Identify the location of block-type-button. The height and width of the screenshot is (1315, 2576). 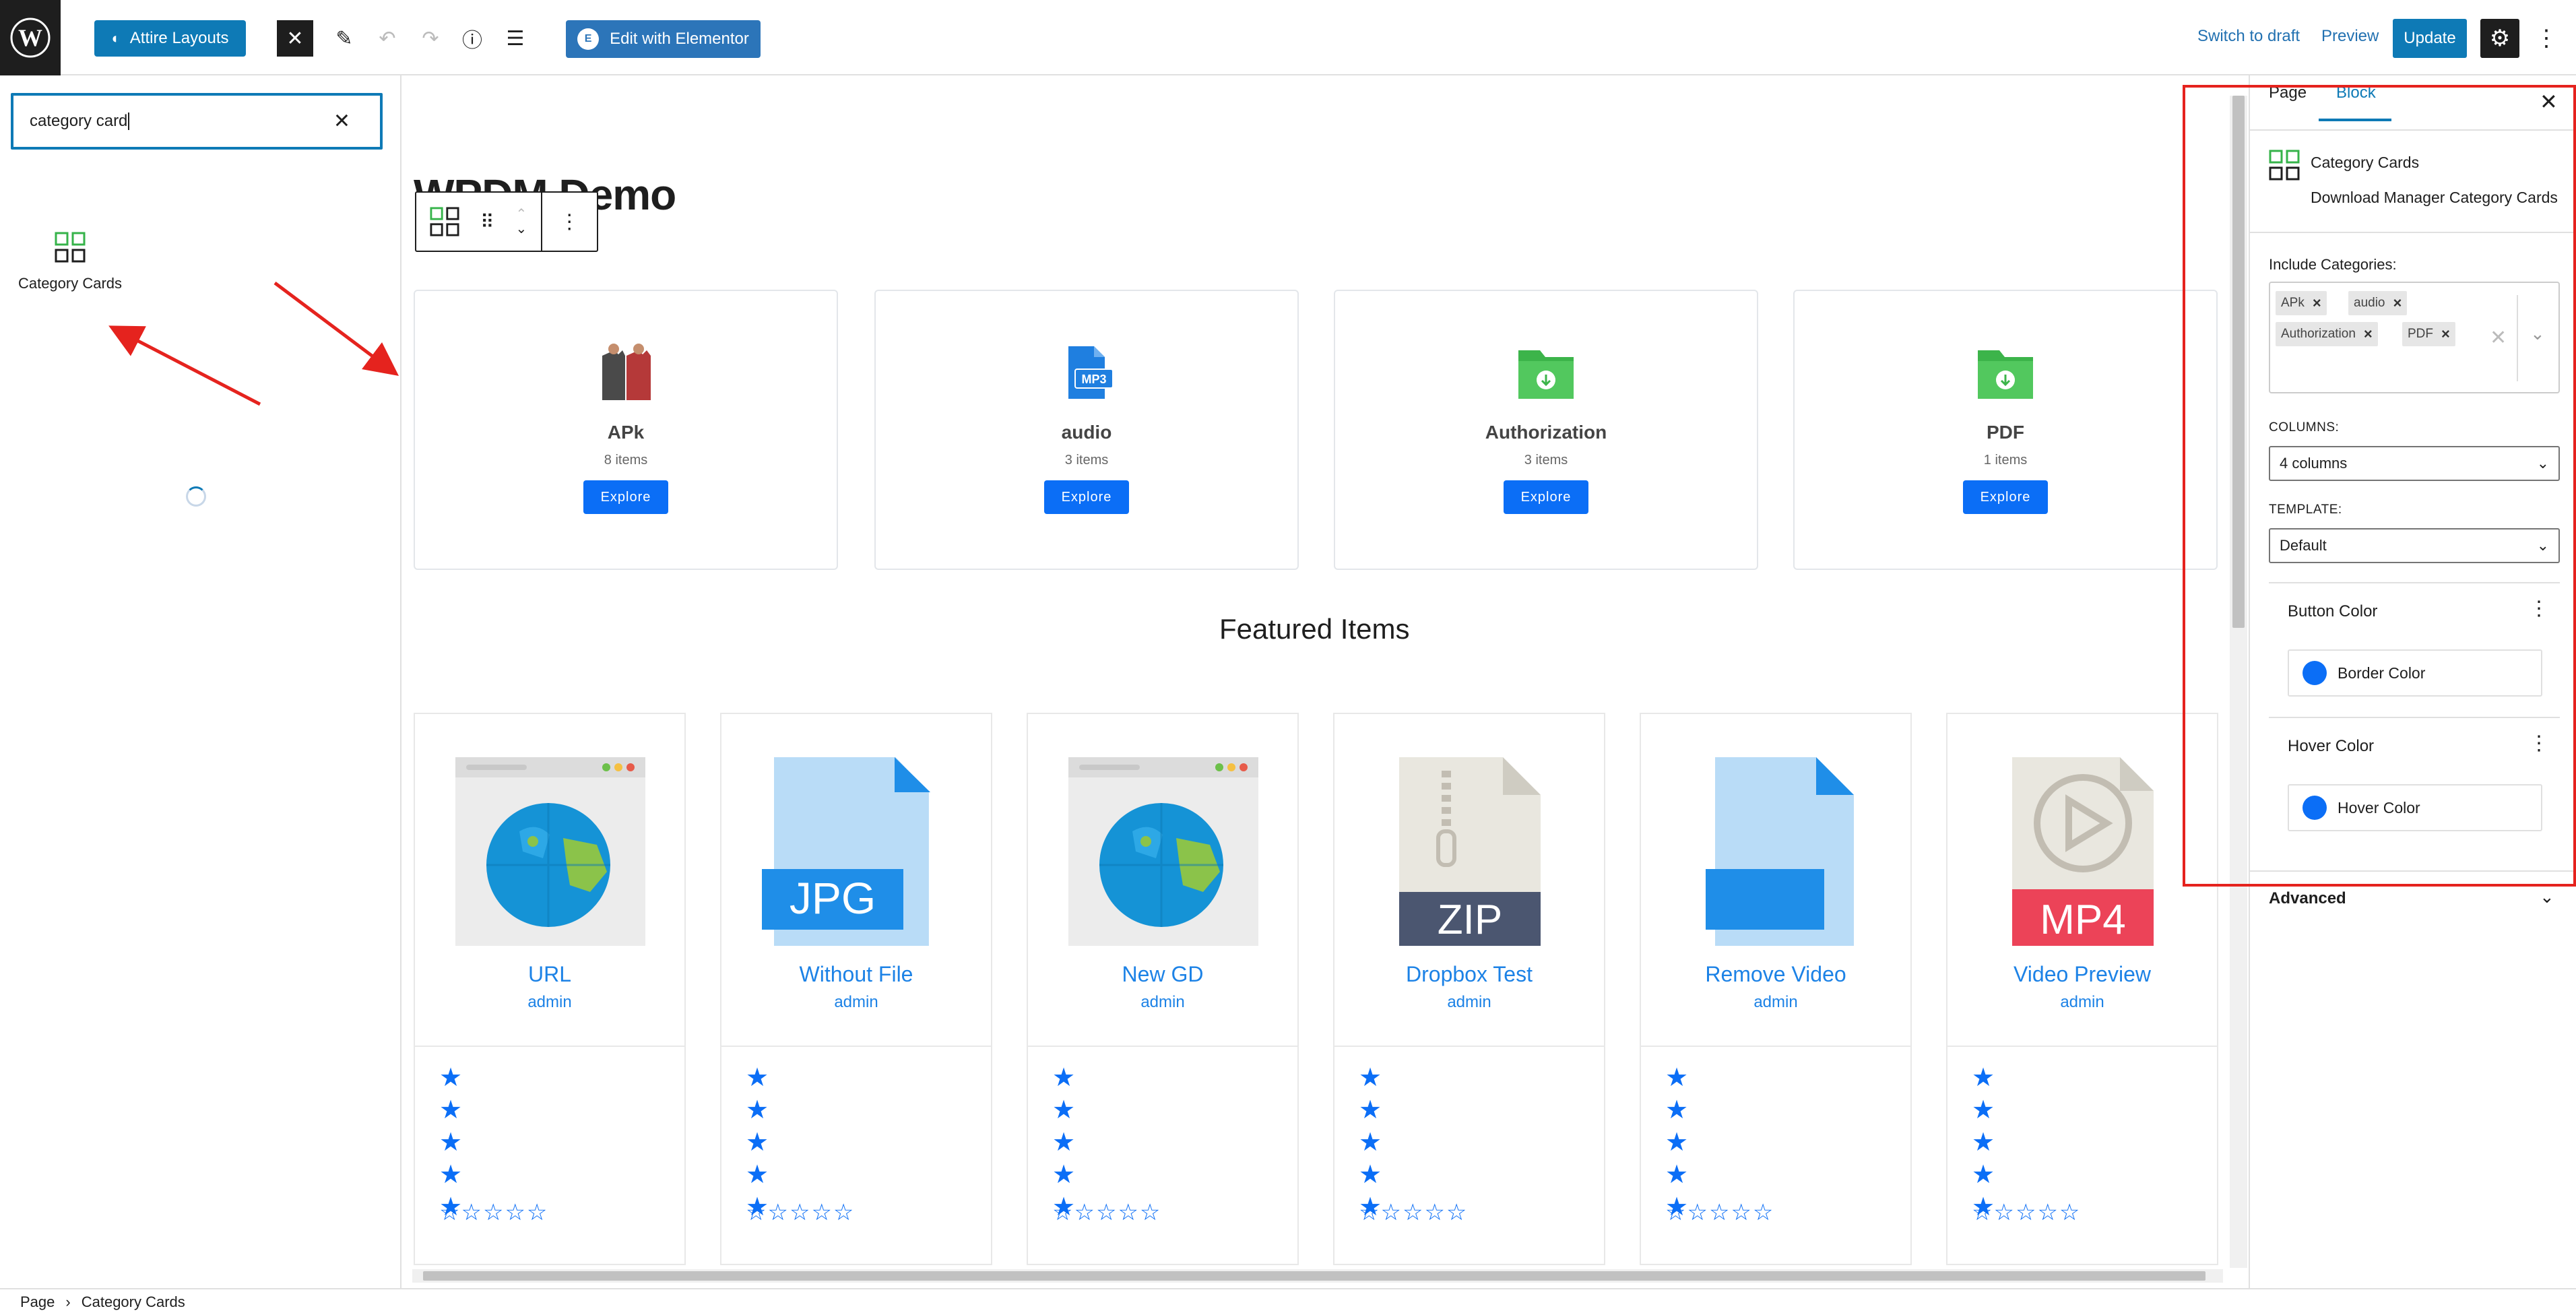
(444, 222).